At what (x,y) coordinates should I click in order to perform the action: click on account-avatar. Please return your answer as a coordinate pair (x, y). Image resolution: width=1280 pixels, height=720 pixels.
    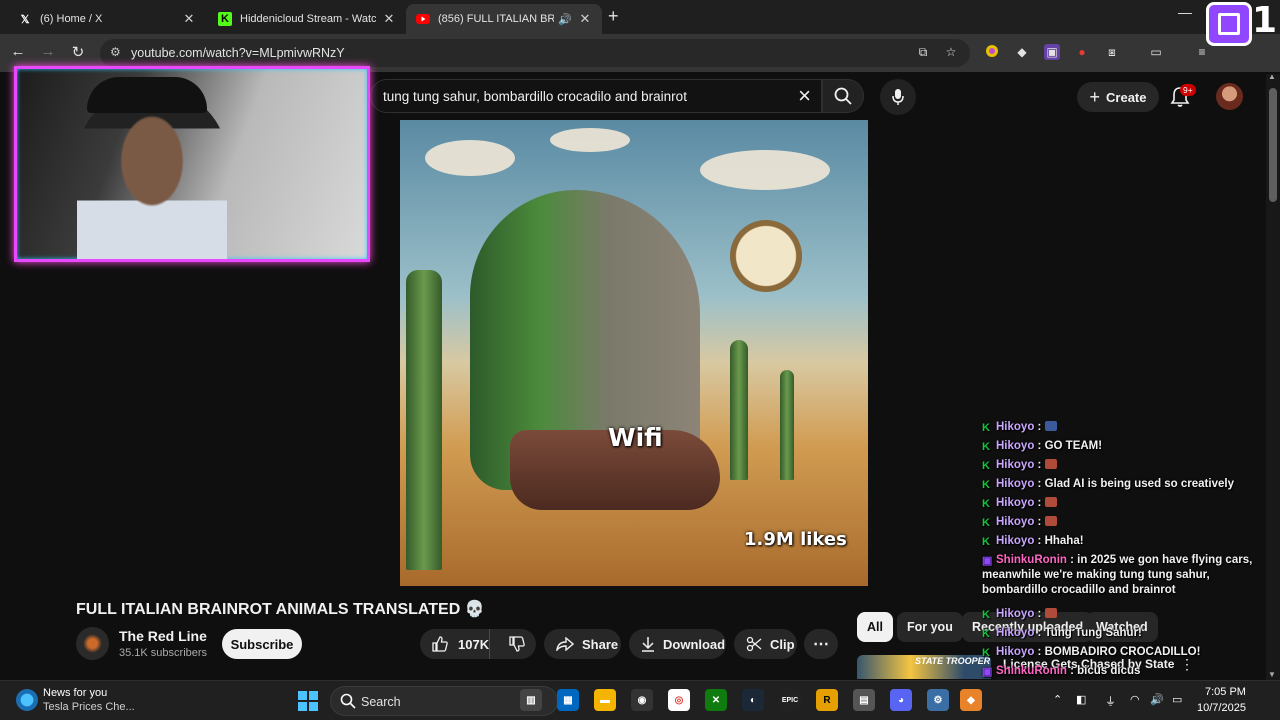
    Looking at the image, I should click on (1229, 96).